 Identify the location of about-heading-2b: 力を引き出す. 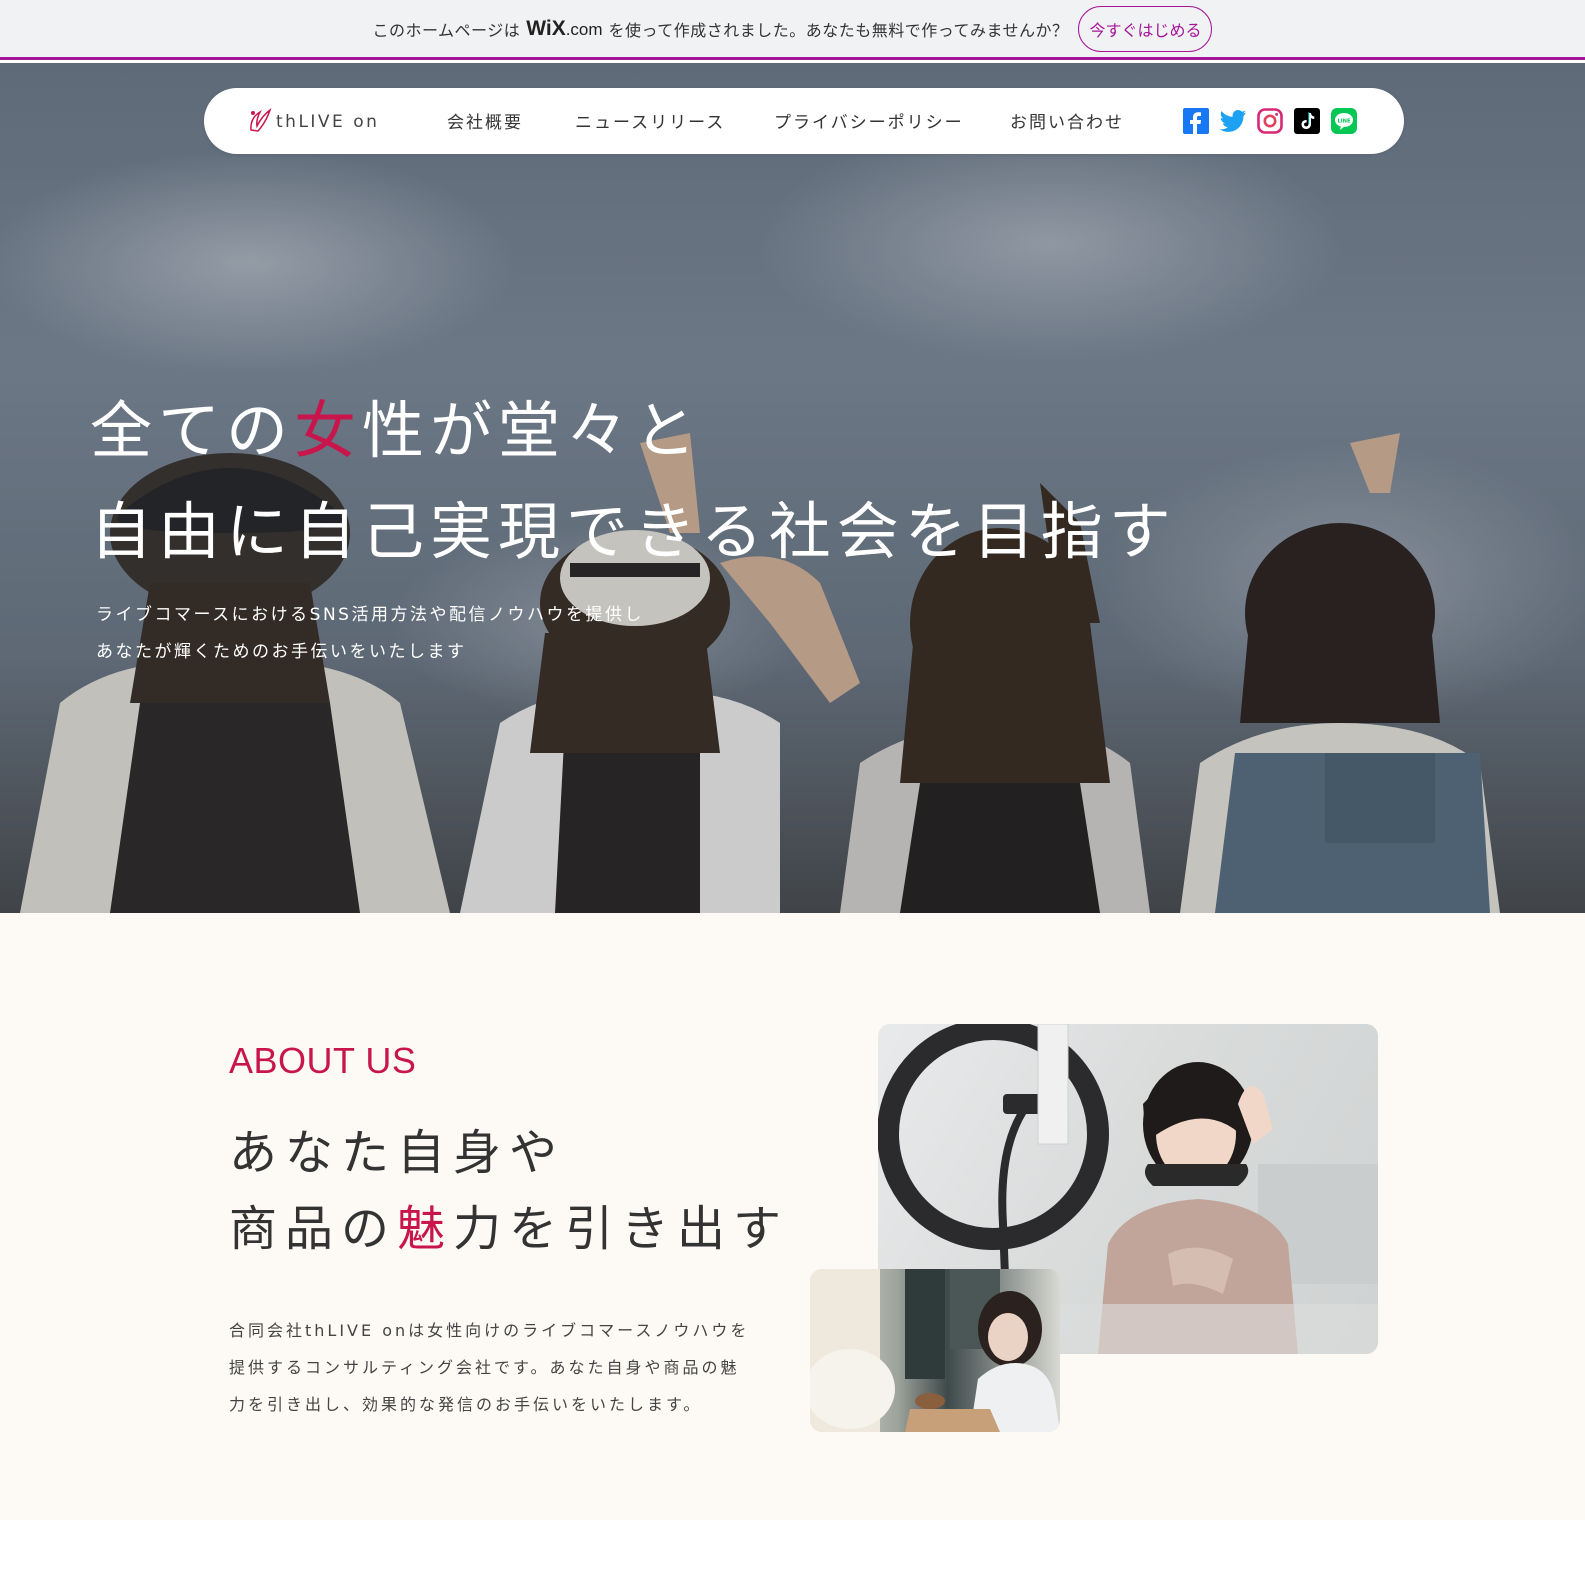
(621, 1229).